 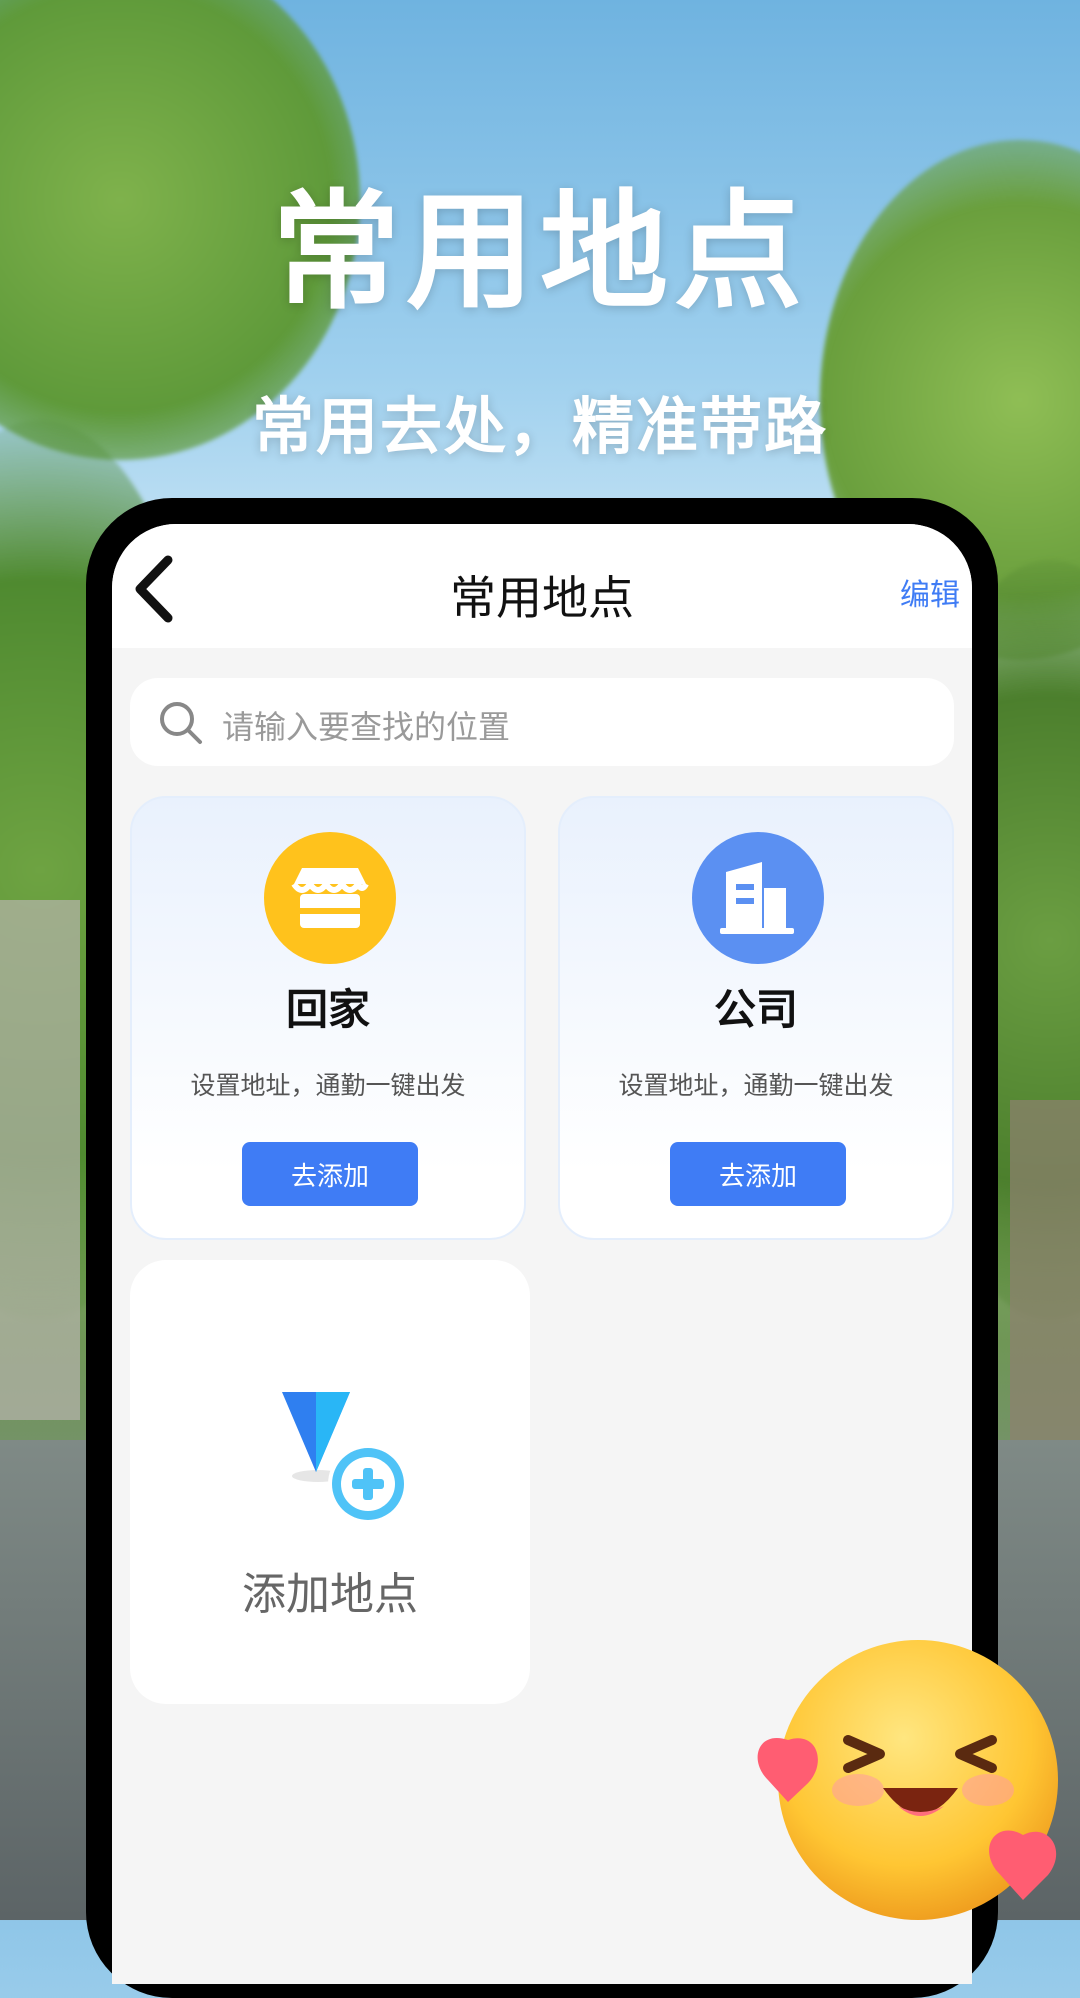 What do you see at coordinates (758, 898) in the screenshot?
I see `building-icon` at bounding box center [758, 898].